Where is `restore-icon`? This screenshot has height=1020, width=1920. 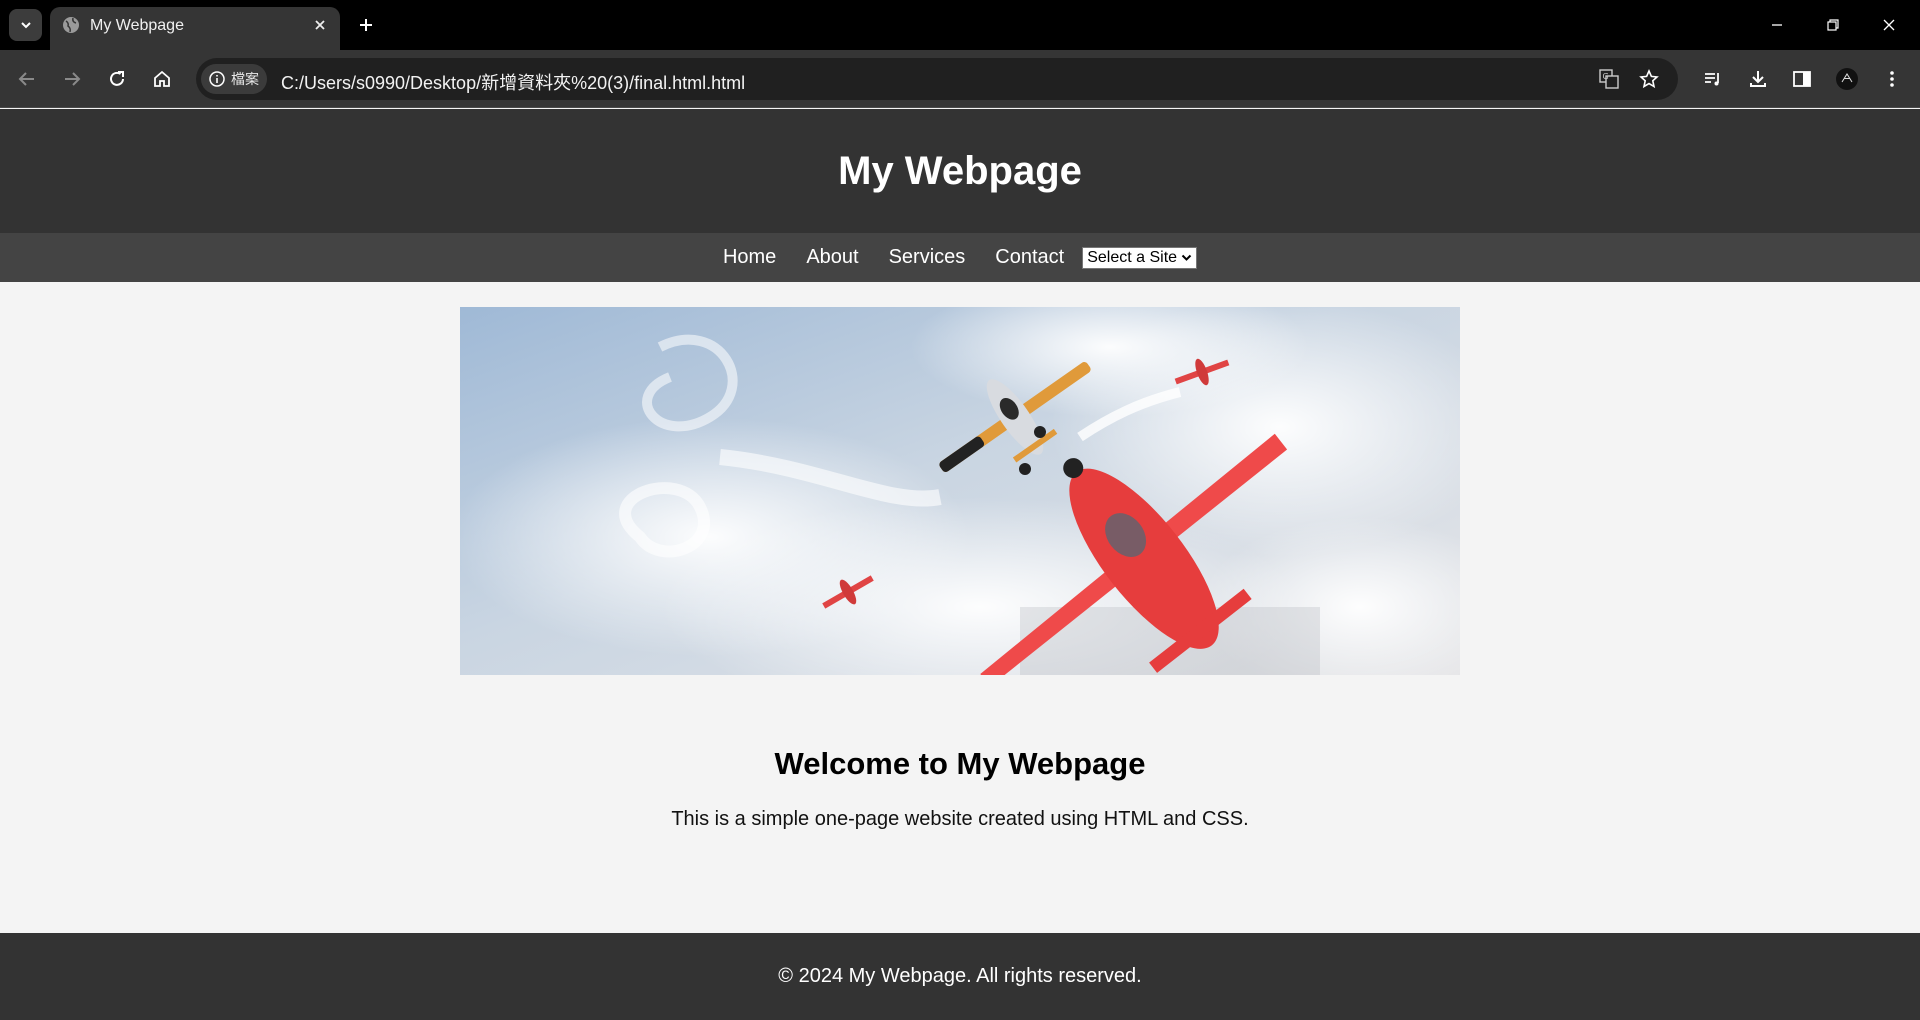
restore-icon is located at coordinates (1833, 25).